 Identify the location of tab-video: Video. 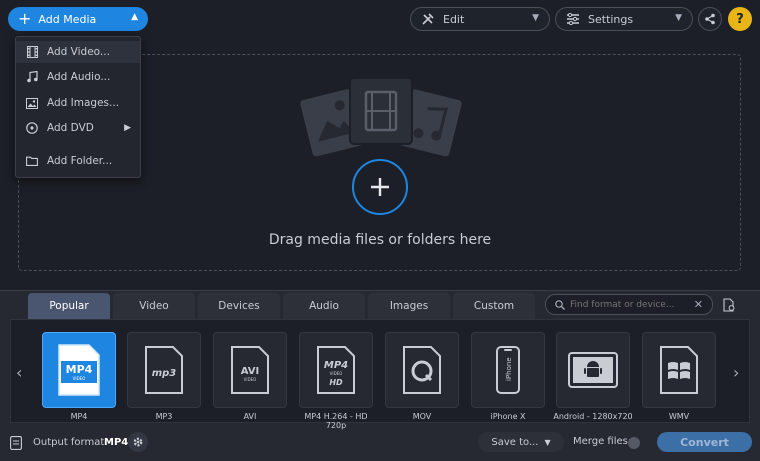
(154, 306).